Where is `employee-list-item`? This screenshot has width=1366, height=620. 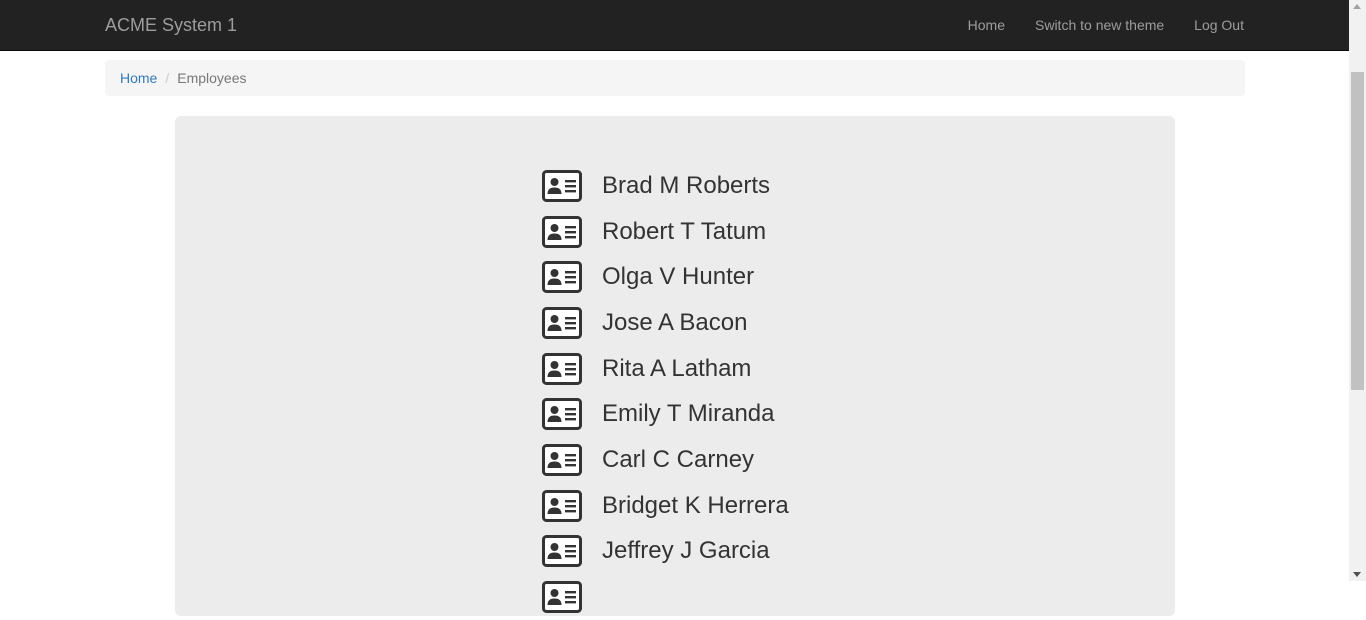
employee-list-item is located at coordinates (665, 597).